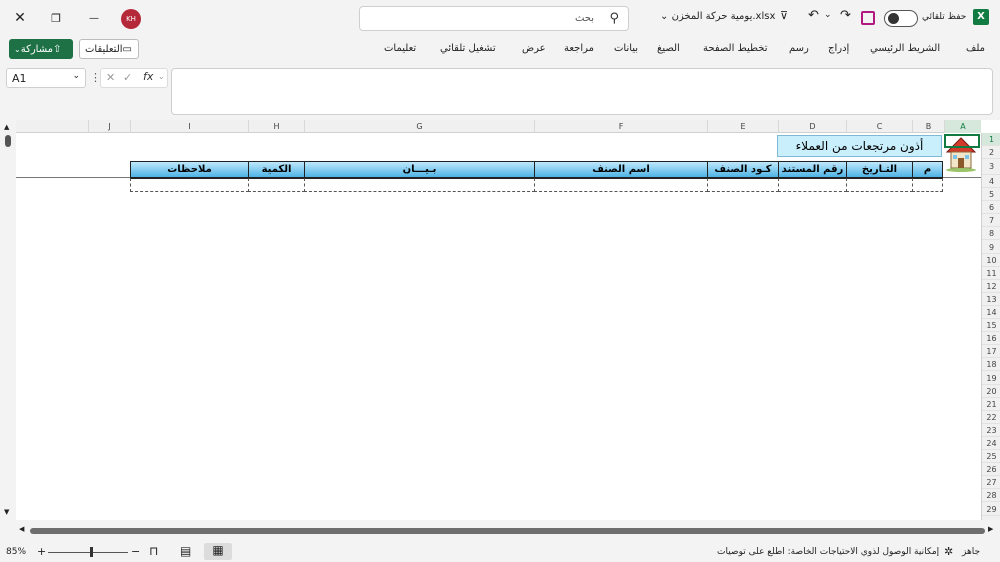 Image resolution: width=1000 pixels, height=562 pixels. Describe the element at coordinates (110, 77) in the screenshot. I see `cancel-icon: ✕` at that location.